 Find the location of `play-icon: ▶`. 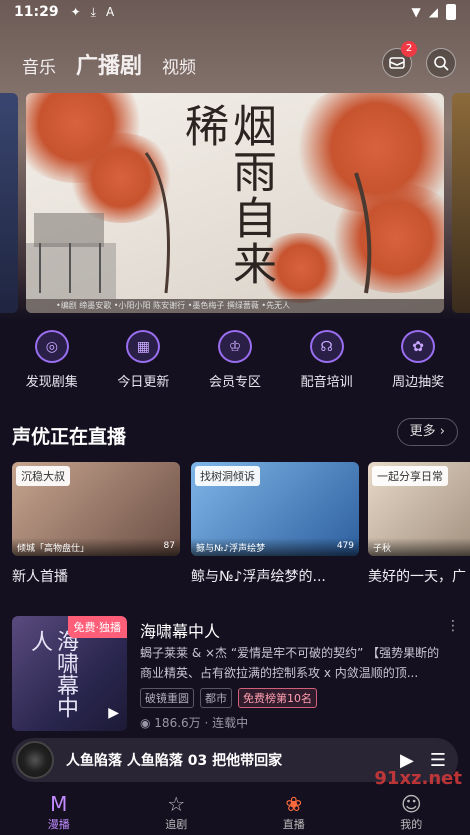

play-icon: ▶ is located at coordinates (113, 713).